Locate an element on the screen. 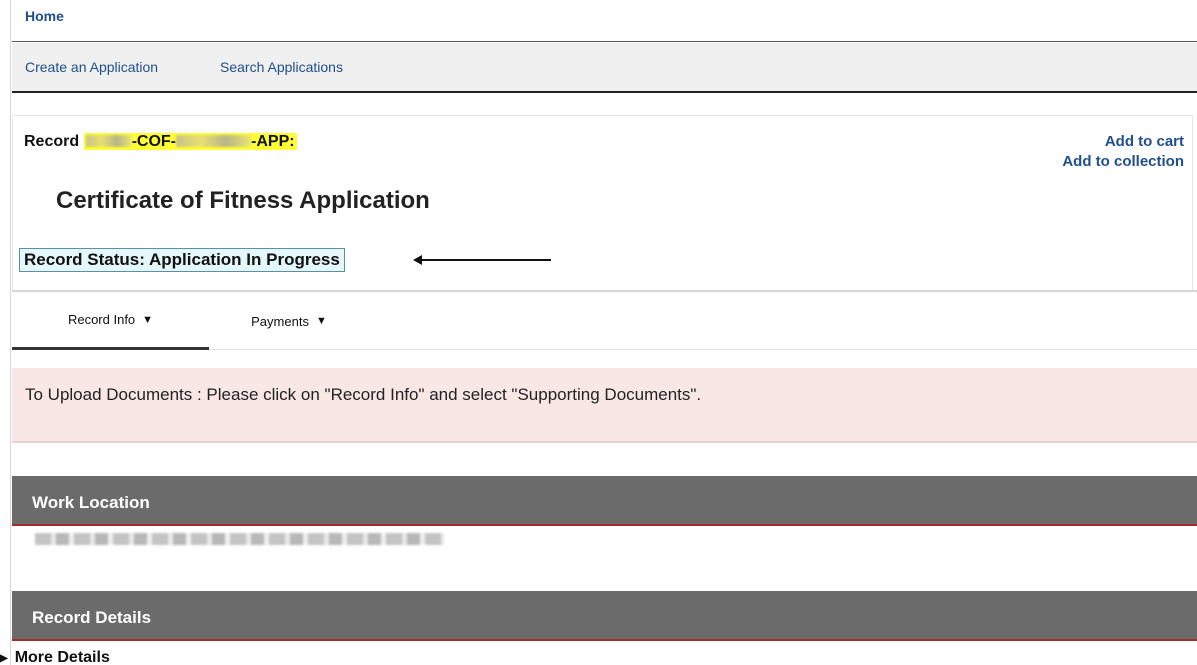 The image size is (1197, 665). create-application-link: Create an Application is located at coordinates (91, 67).